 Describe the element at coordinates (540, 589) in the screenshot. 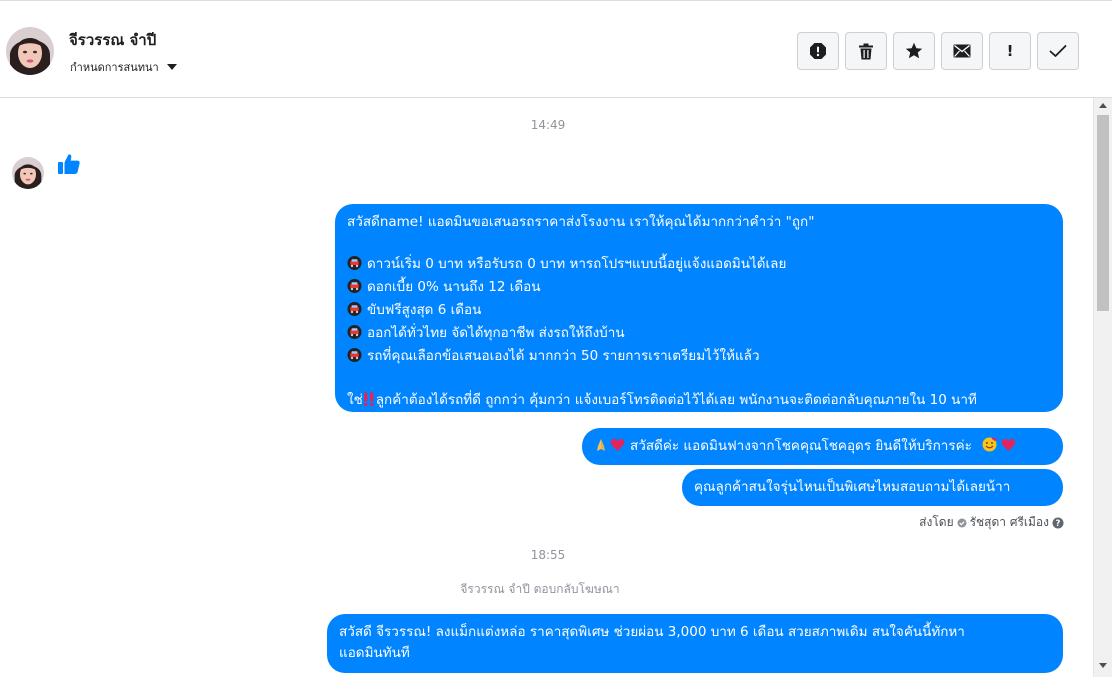

I see `ad-reply-note: จีรวรรณ จำปี ตอบกลับโฆษณา` at that location.